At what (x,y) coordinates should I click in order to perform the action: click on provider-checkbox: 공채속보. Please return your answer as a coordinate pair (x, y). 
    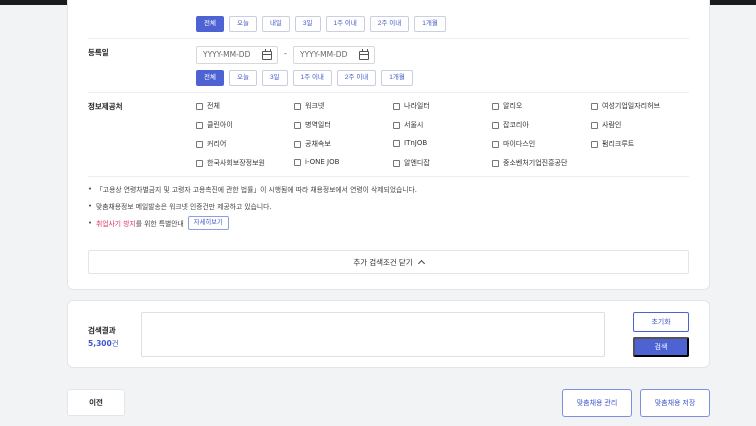
    Looking at the image, I should click on (312, 144).